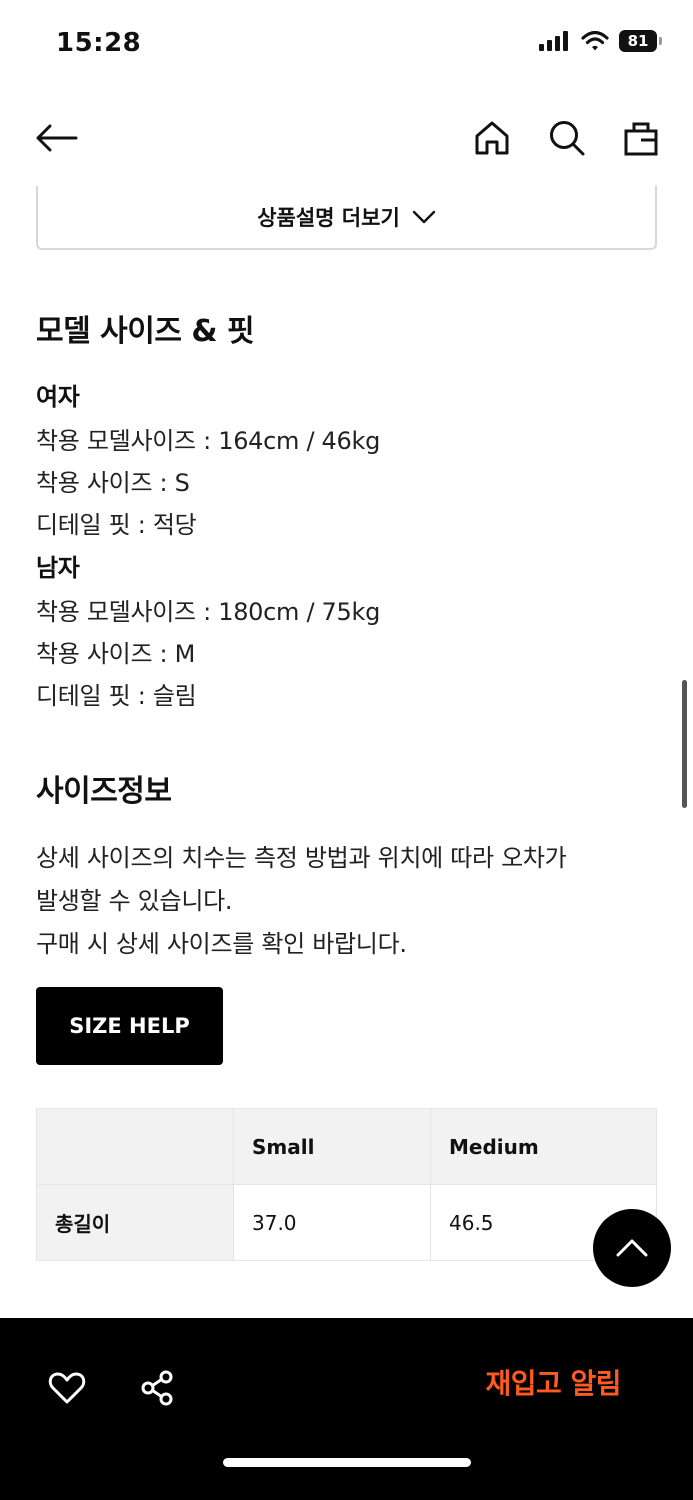 The height and width of the screenshot is (1500, 693). I want to click on female-fit: 디테일 핏 : 적당, so click(116, 525).